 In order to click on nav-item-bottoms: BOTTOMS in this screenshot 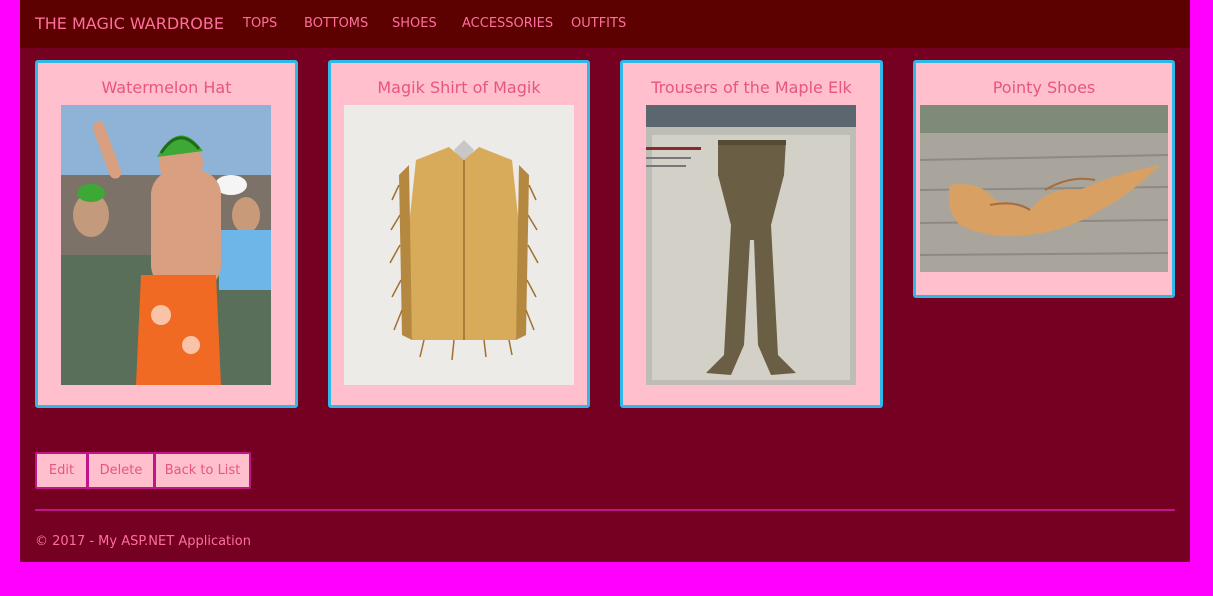, I will do `click(336, 24)`.